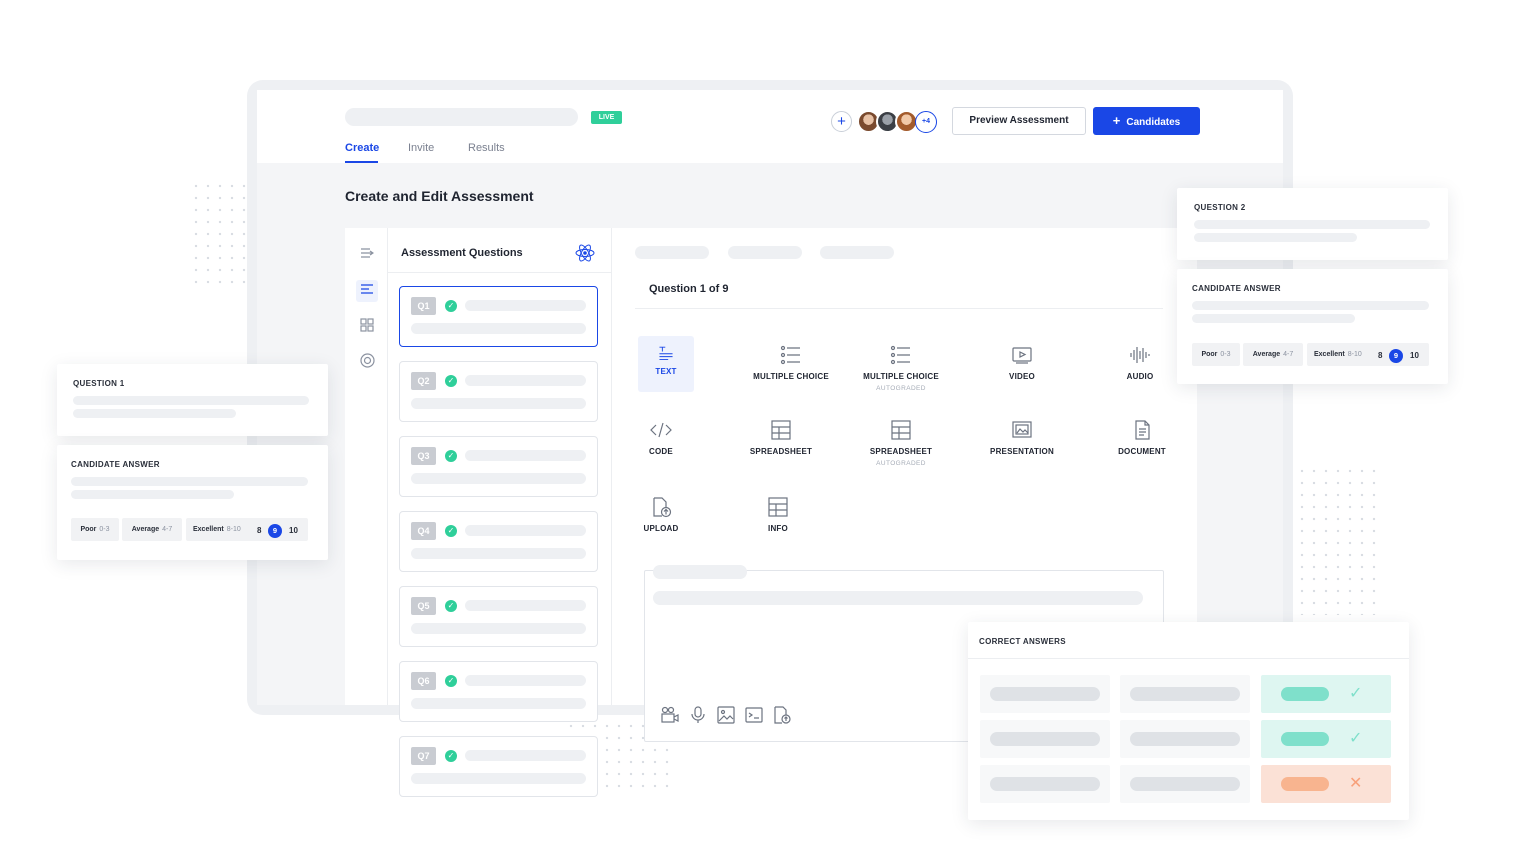 The height and width of the screenshot is (864, 1536). What do you see at coordinates (661, 451) in the screenshot?
I see `type-label: CODE` at bounding box center [661, 451].